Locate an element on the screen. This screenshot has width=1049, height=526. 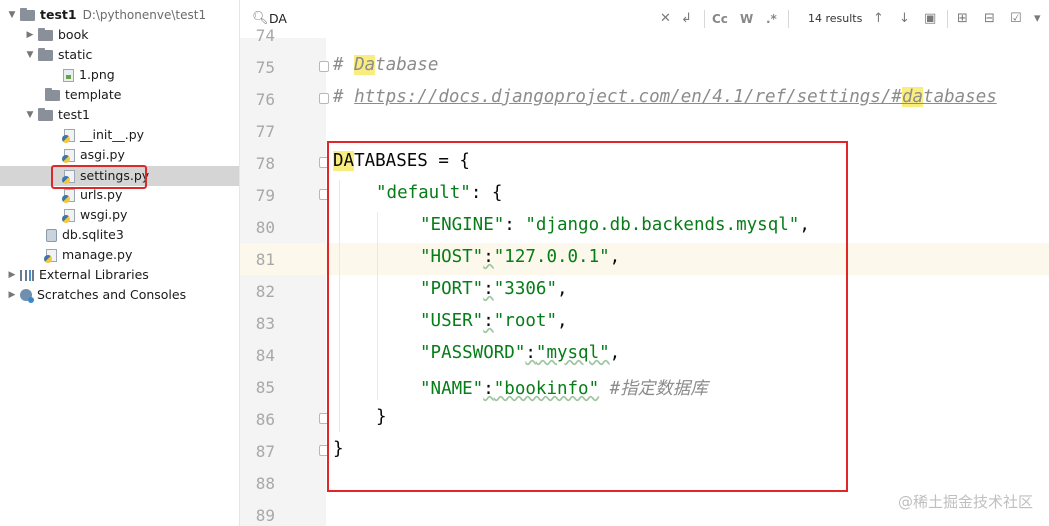
tree-item-book: ▶ book is located at coordinates (56, 35).